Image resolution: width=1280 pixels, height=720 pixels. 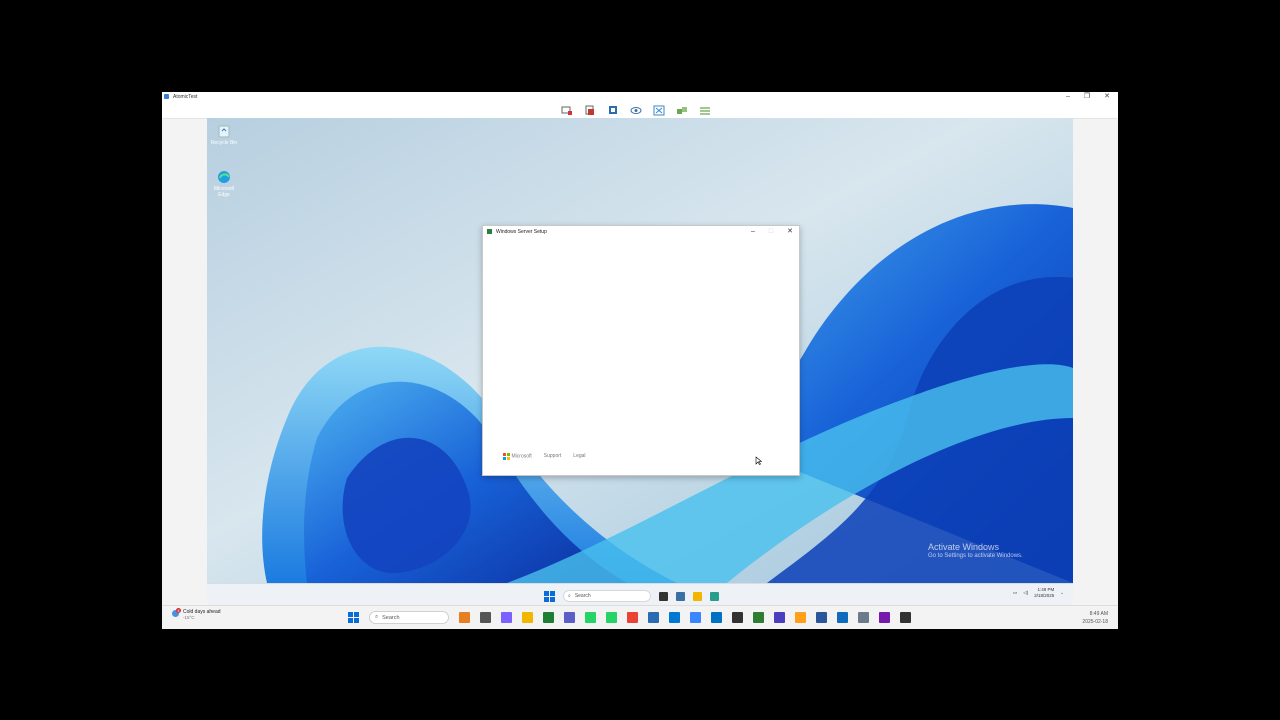 I want to click on activate-title: Activate Windows, so click(x=964, y=547).